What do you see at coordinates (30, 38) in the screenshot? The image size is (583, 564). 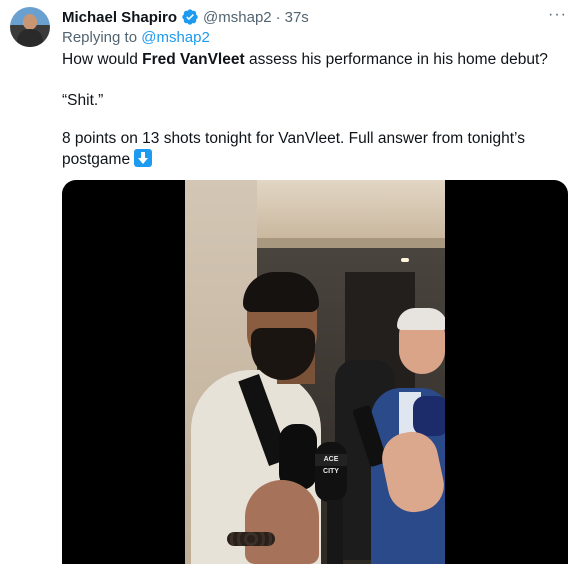 I see `avatar-body` at bounding box center [30, 38].